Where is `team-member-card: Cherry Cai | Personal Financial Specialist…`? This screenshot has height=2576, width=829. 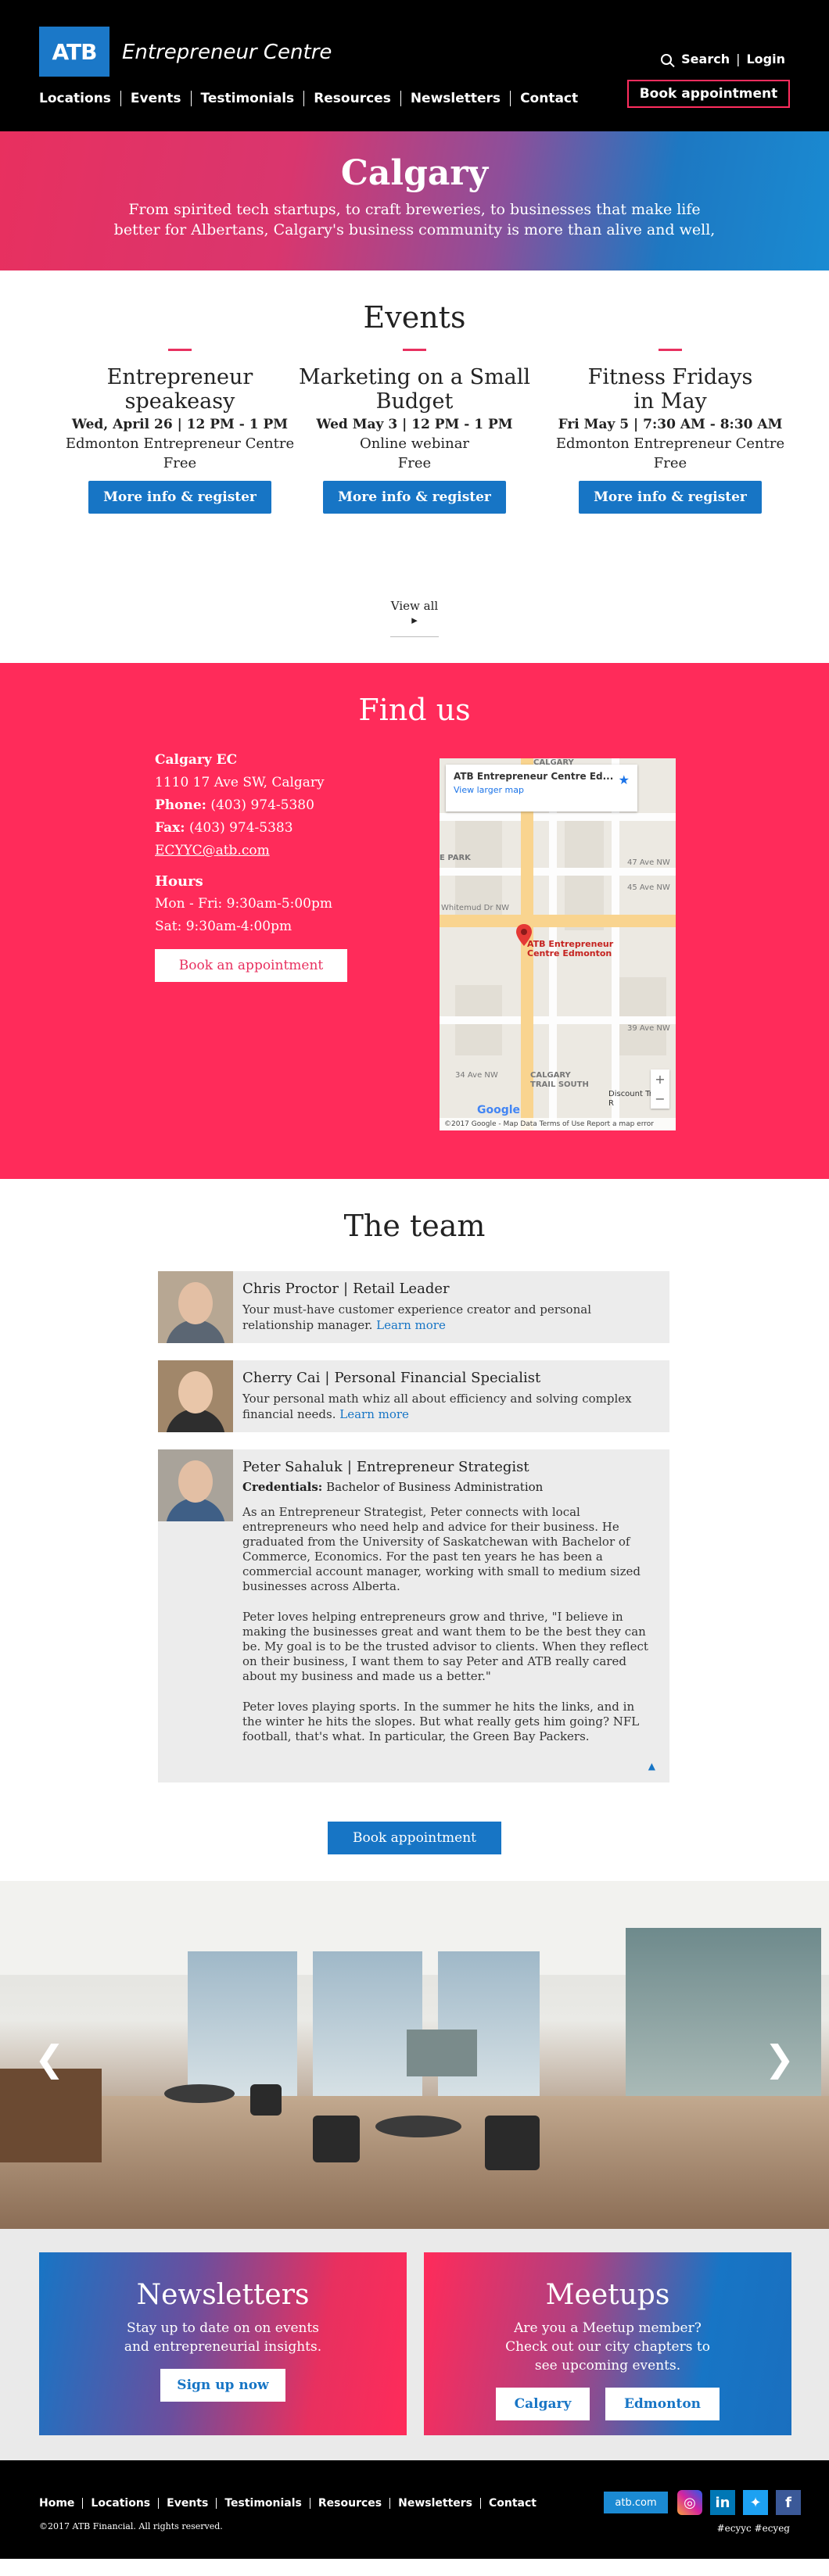
team-member-card: Cherry Cai | Personal Financial Specialist… is located at coordinates (413, 1396).